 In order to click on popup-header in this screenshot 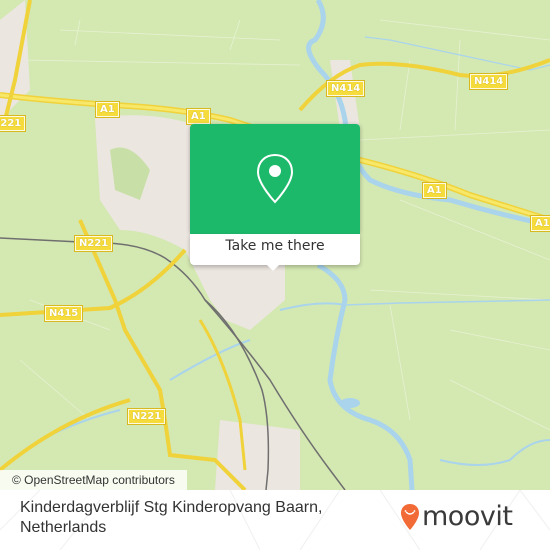, I will do `click(275, 179)`.